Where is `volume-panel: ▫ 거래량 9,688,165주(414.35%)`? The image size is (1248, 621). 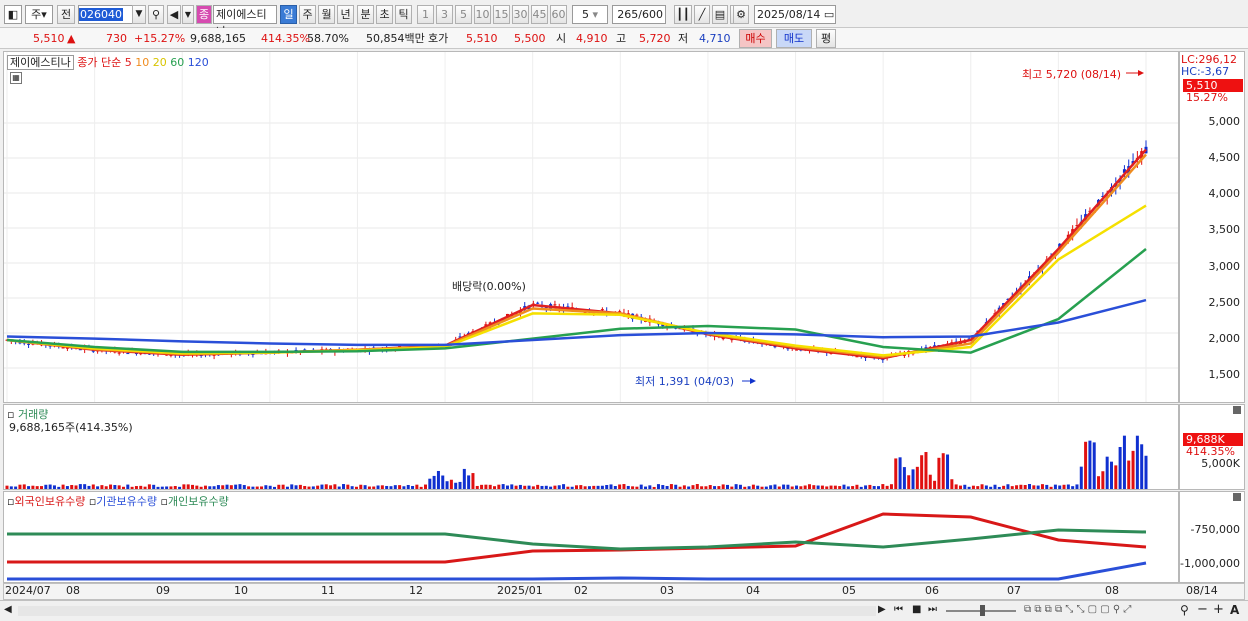
volume-panel: ▫ 거래량 9,688,165주(414.35%) is located at coordinates (591, 447).